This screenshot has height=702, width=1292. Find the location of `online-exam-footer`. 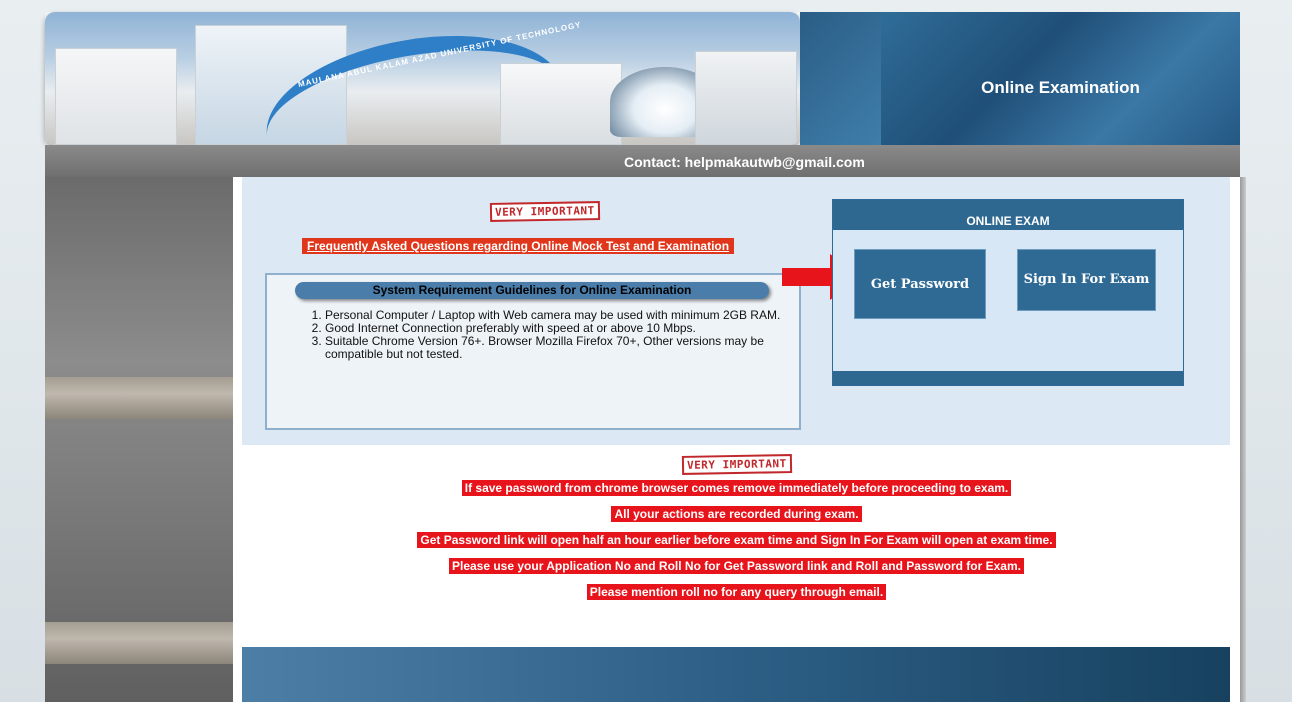

online-exam-footer is located at coordinates (1008, 378).